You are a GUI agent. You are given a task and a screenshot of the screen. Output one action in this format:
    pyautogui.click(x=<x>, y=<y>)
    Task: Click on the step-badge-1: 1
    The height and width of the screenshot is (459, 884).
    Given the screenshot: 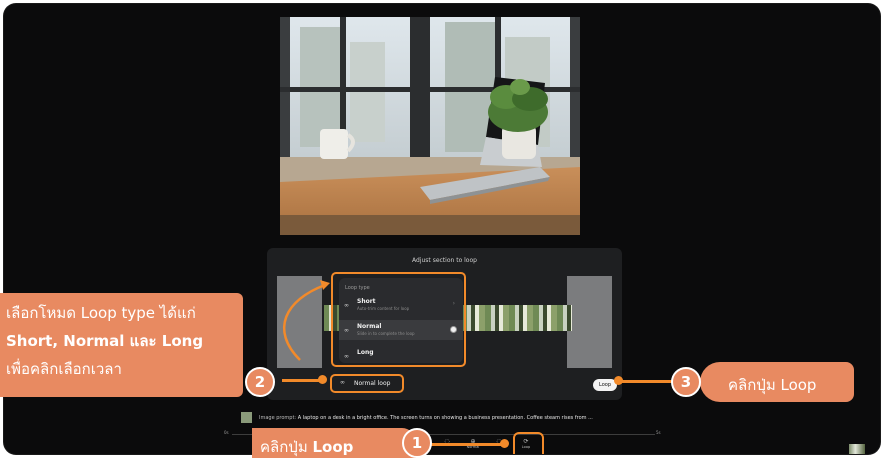 What is the action you would take?
    pyautogui.click(x=417, y=443)
    